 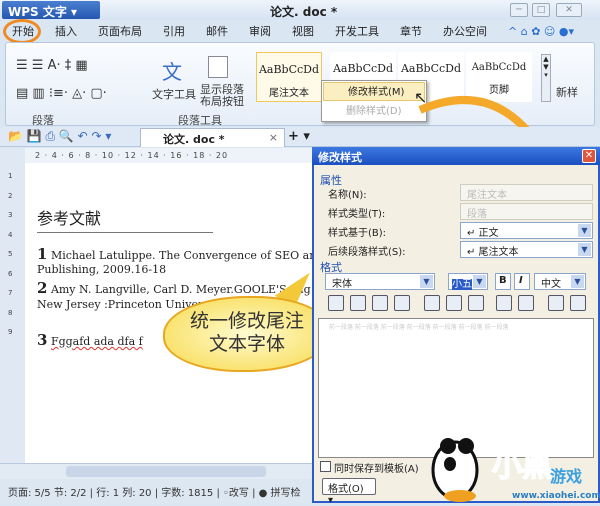 What do you see at coordinates (217, 31) in the screenshot?
I see `tab-mail: 邮件` at bounding box center [217, 31].